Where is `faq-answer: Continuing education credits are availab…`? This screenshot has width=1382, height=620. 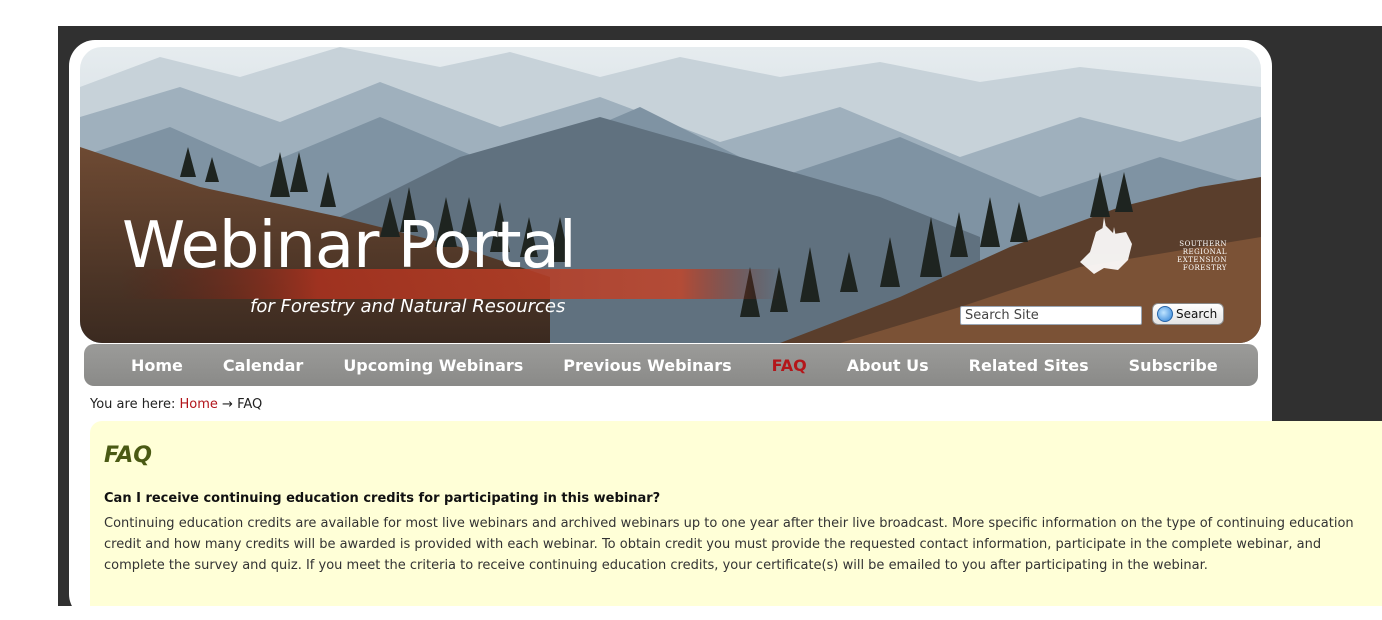 faq-answer: Continuing education credits are availab… is located at coordinates (729, 544).